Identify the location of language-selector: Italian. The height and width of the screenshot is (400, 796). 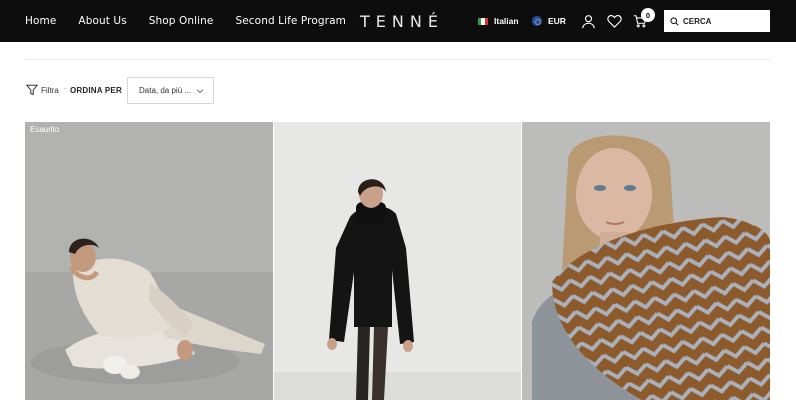
(498, 21).